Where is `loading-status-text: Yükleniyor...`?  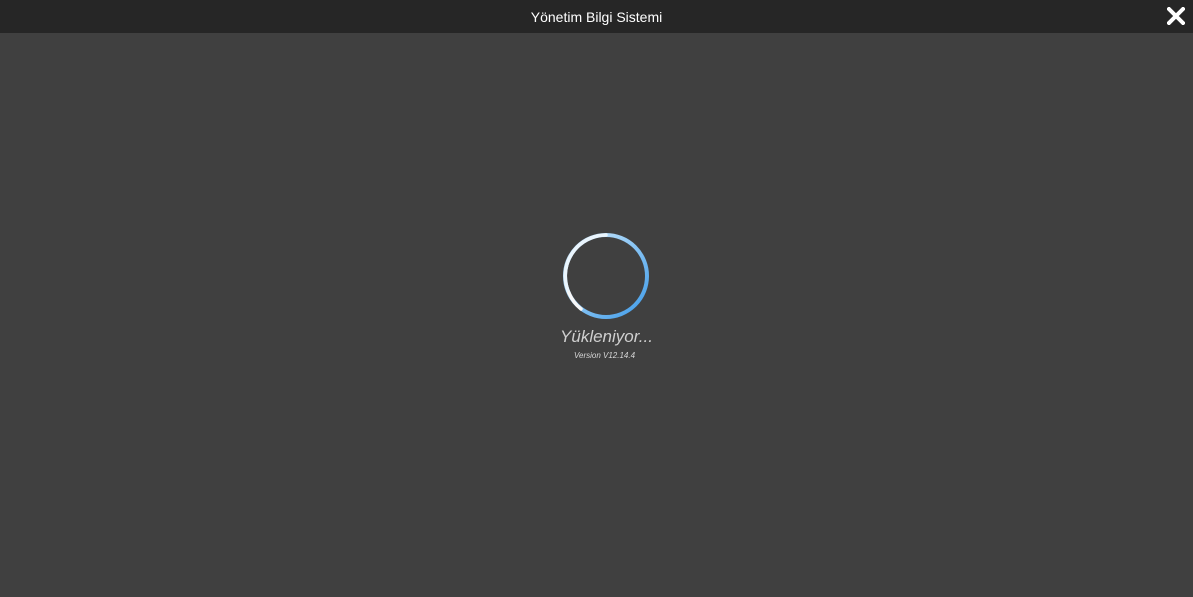 loading-status-text: Yükleniyor... is located at coordinates (606, 336).